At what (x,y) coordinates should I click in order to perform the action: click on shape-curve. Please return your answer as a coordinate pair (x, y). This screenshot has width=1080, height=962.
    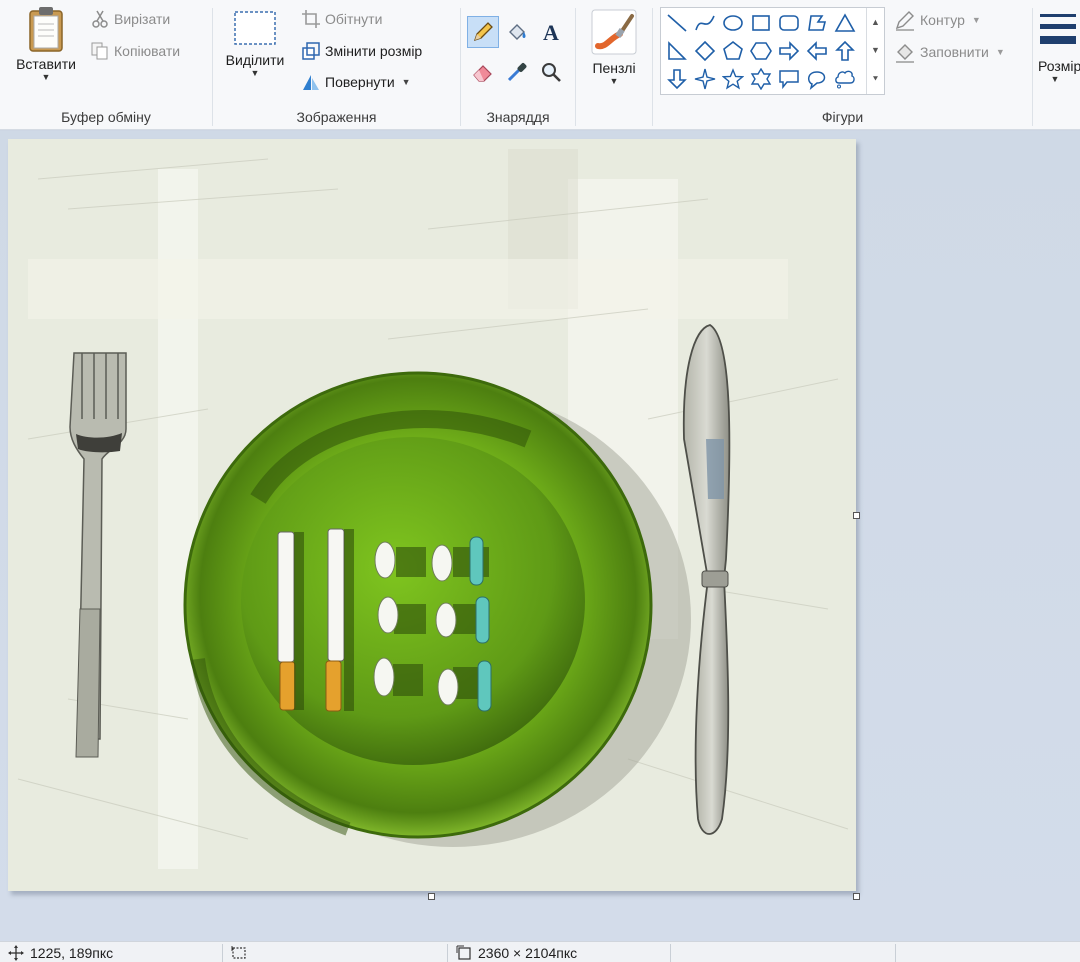
    Looking at the image, I should click on (705, 23).